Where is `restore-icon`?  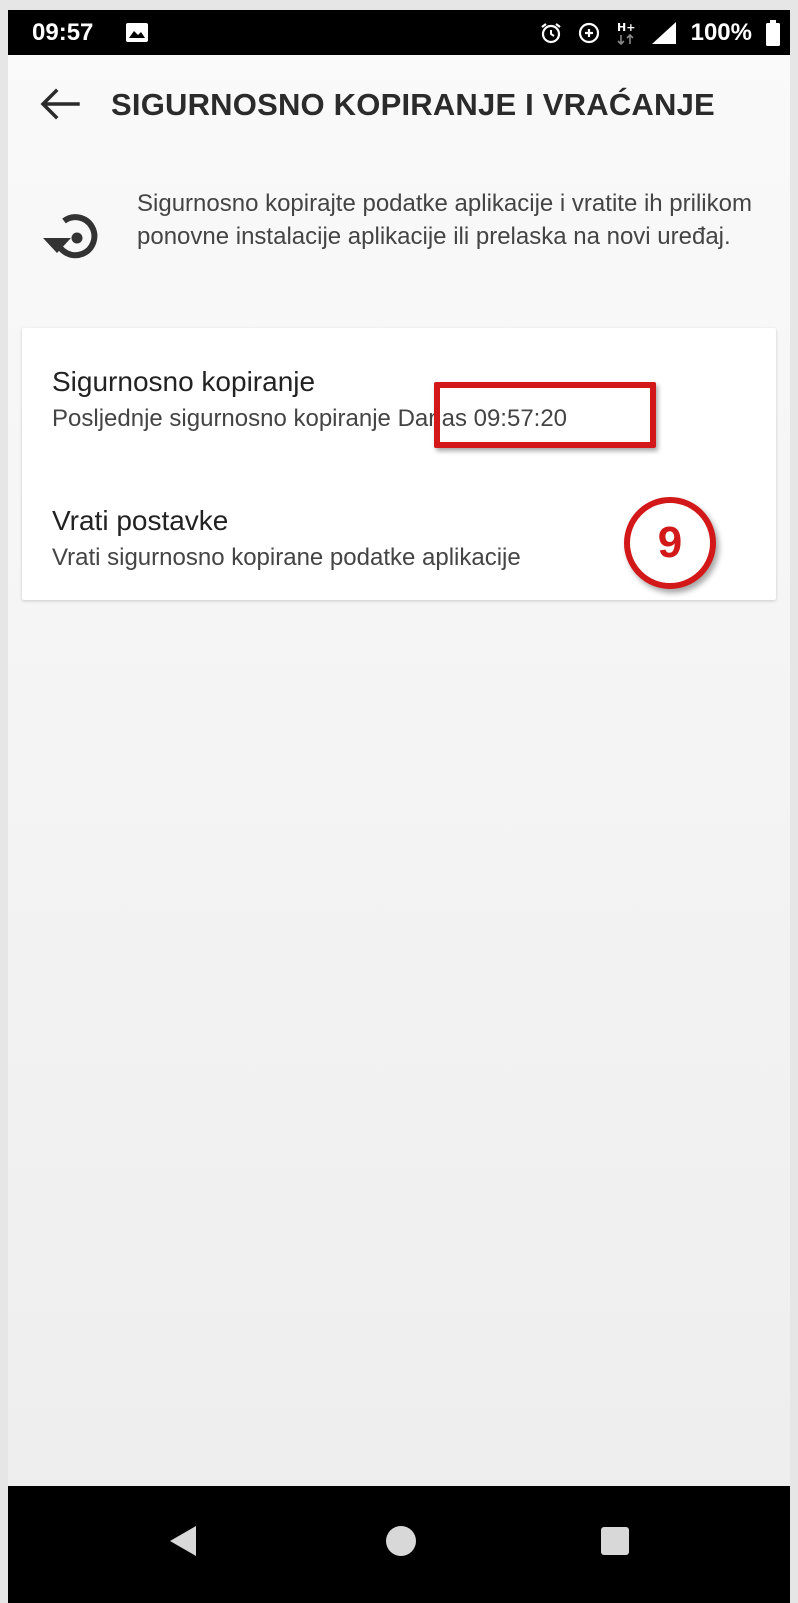 restore-icon is located at coordinates (73, 238).